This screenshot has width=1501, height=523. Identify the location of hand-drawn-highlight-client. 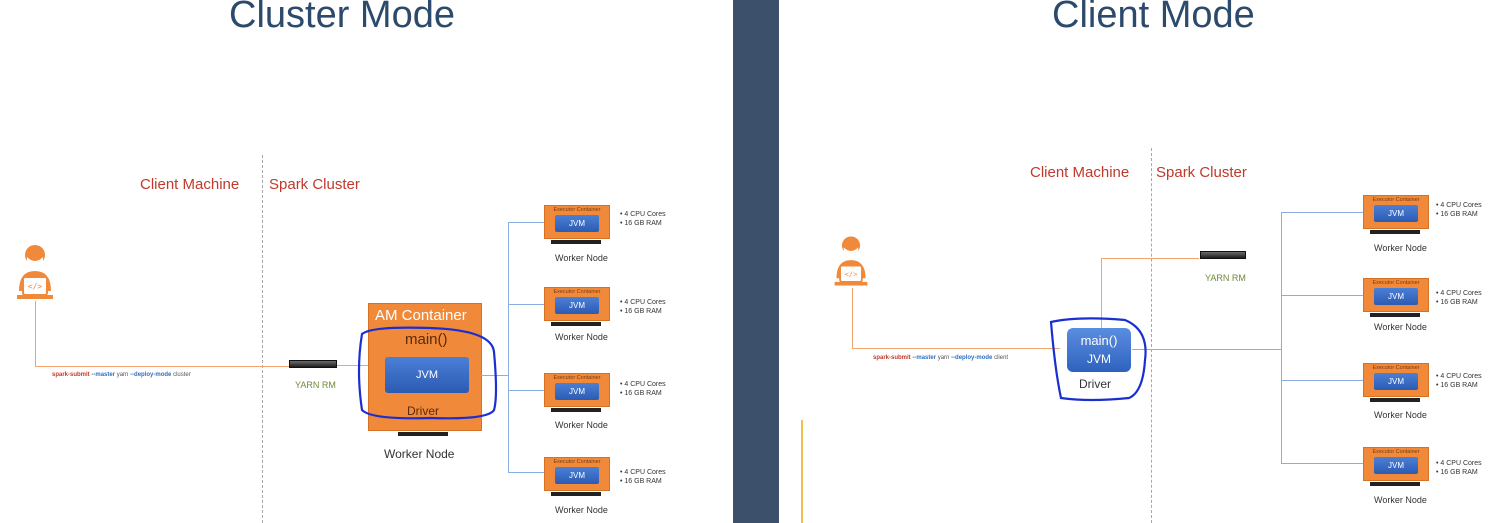
(1098, 359).